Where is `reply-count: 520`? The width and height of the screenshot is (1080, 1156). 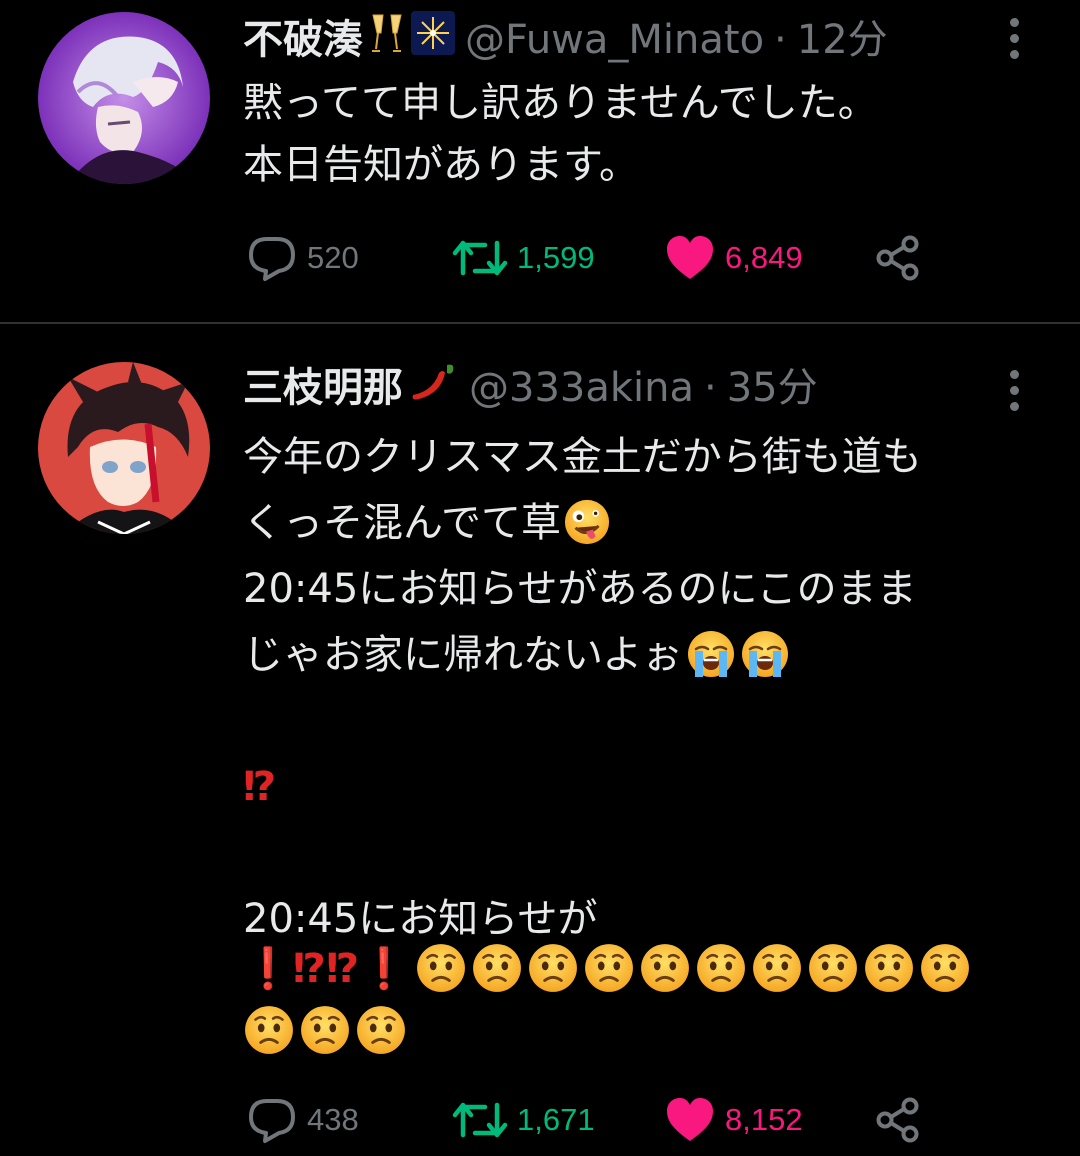
reply-count: 520 is located at coordinates (333, 257).